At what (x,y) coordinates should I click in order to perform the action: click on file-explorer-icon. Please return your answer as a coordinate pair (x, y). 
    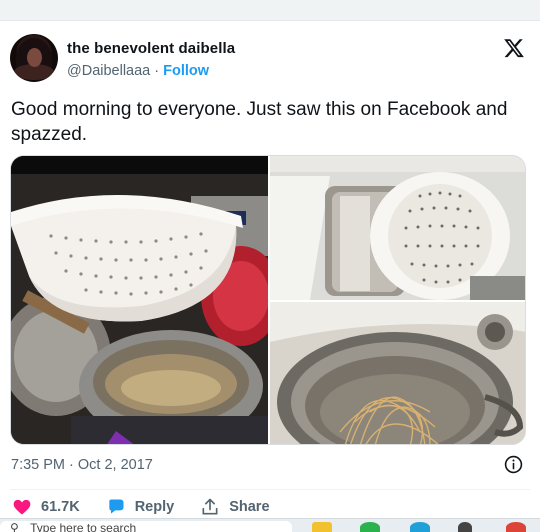
    Looking at the image, I should click on (322, 527).